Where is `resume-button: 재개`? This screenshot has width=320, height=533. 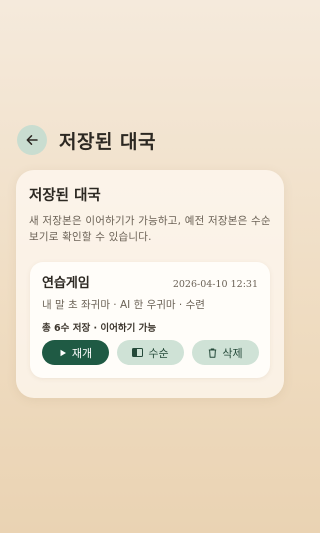 resume-button: 재개 is located at coordinates (75, 352).